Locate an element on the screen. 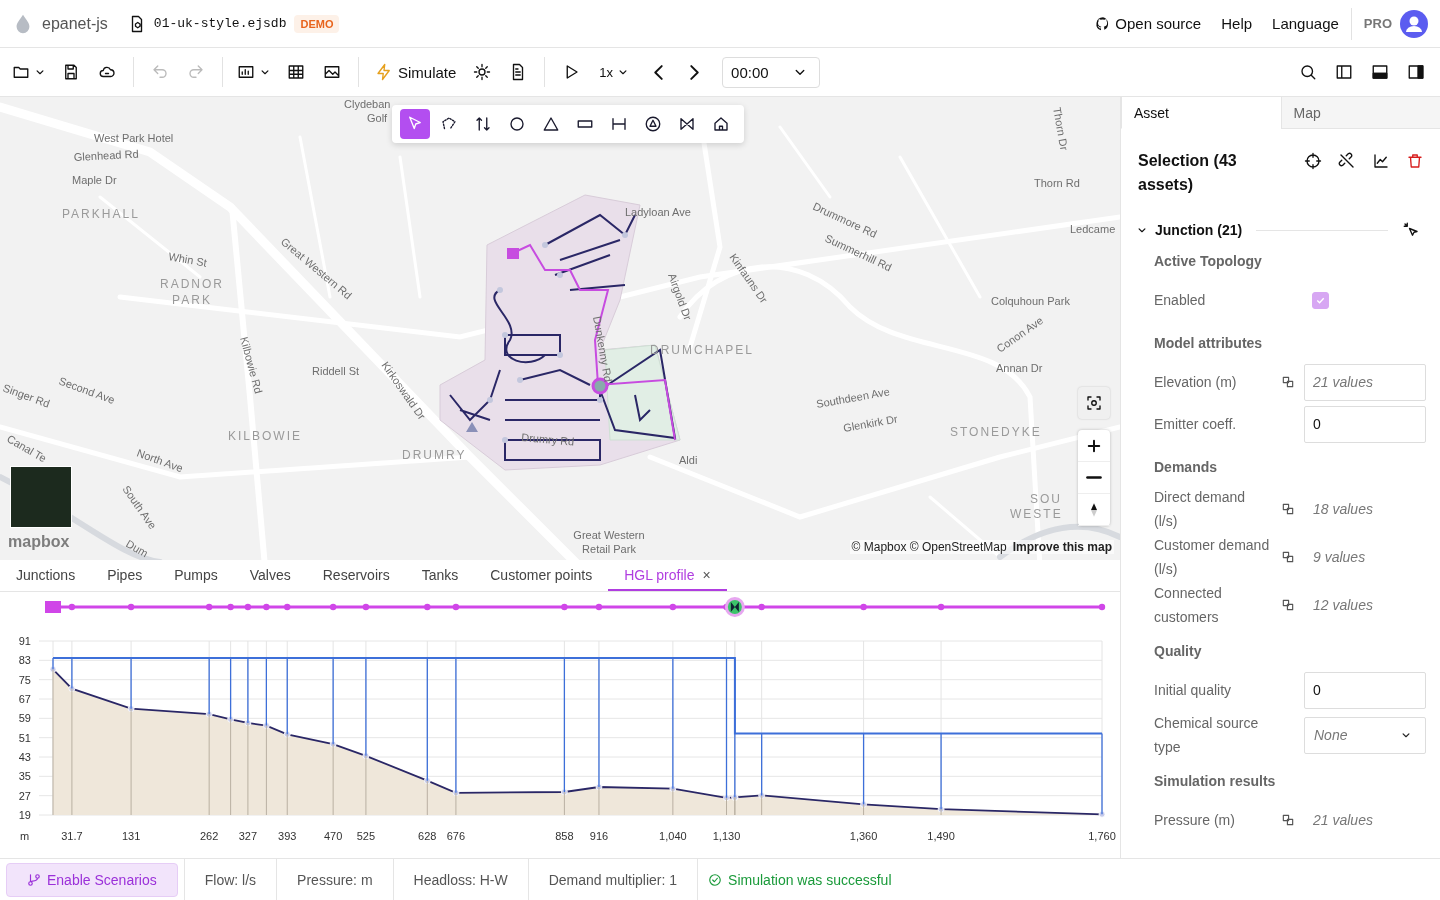 This screenshot has width=1440, height=900. undo-icon is located at coordinates (160, 72).